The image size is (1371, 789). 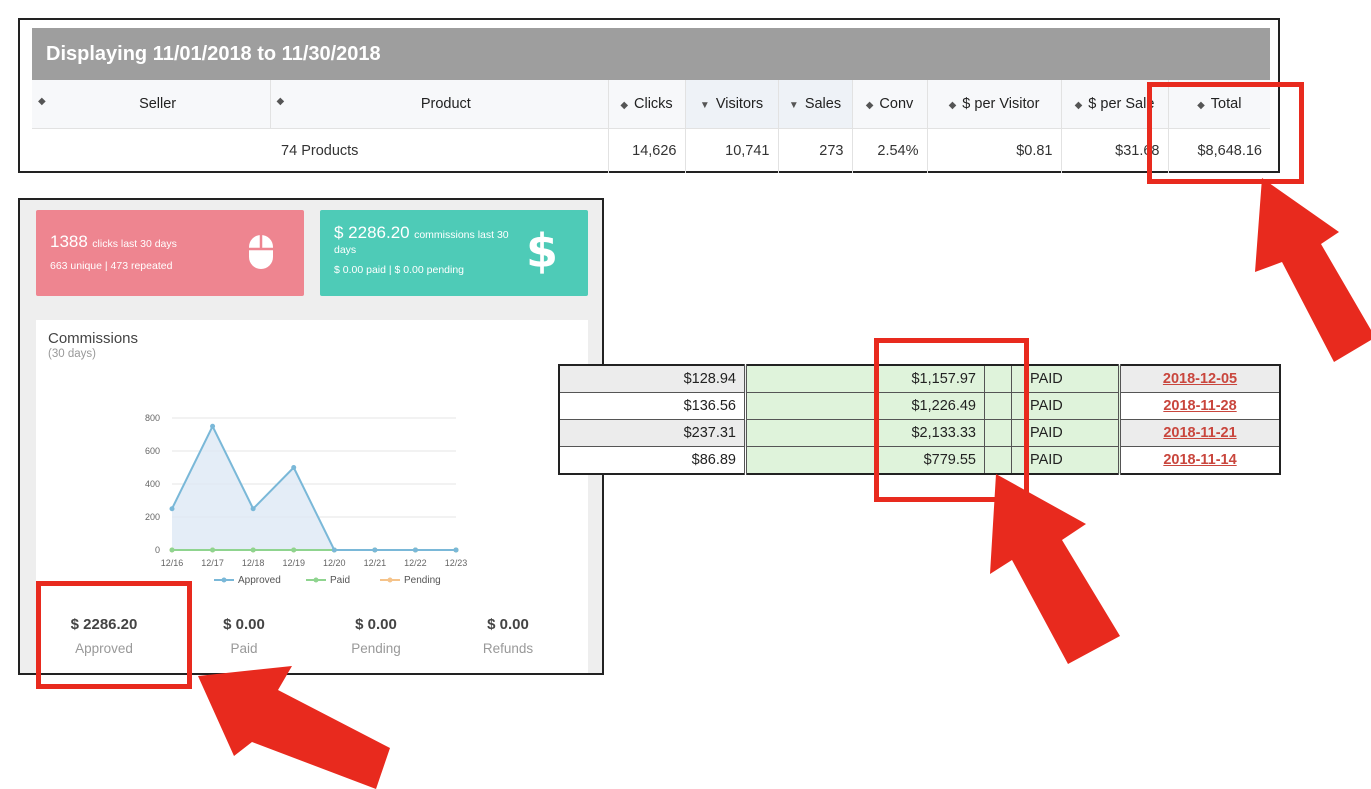 What do you see at coordinates (1199, 406) in the screenshot?
I see `payment-date-link: 2018-11-28` at bounding box center [1199, 406].